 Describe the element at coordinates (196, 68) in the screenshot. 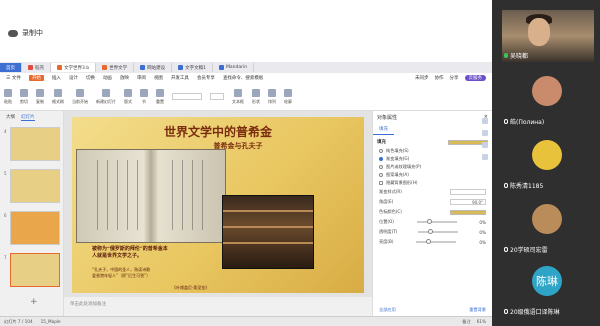

I see `tab-label: 文字文稿1` at that location.